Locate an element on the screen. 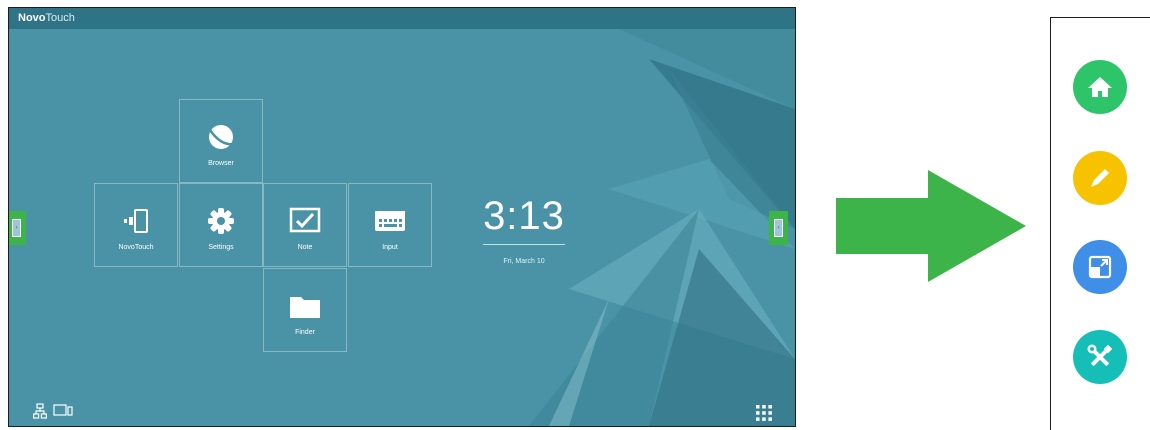 The image size is (1150, 430). home-icon is located at coordinates (1100, 87).